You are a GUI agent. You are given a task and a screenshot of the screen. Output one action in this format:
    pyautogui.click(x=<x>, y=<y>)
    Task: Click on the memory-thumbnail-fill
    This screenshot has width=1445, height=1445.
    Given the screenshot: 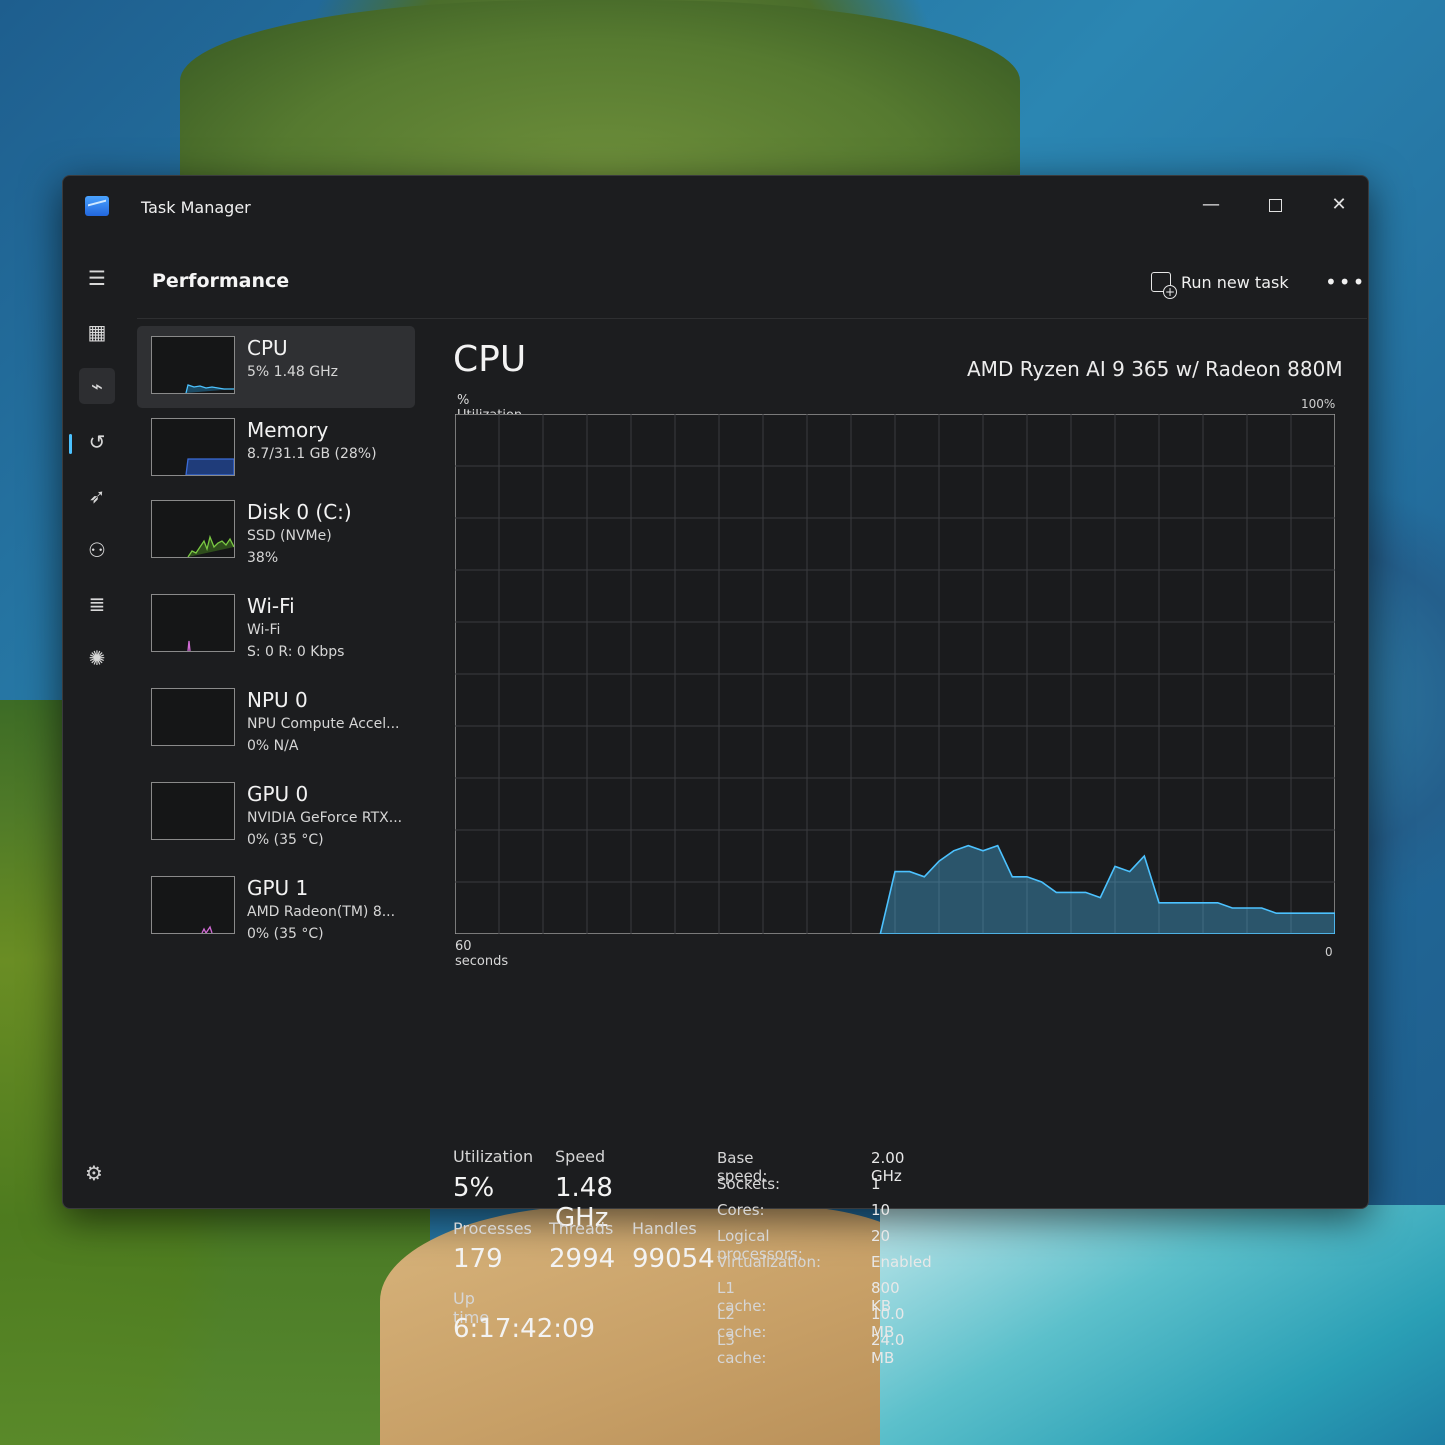 What is the action you would take?
    pyautogui.click(x=209, y=466)
    